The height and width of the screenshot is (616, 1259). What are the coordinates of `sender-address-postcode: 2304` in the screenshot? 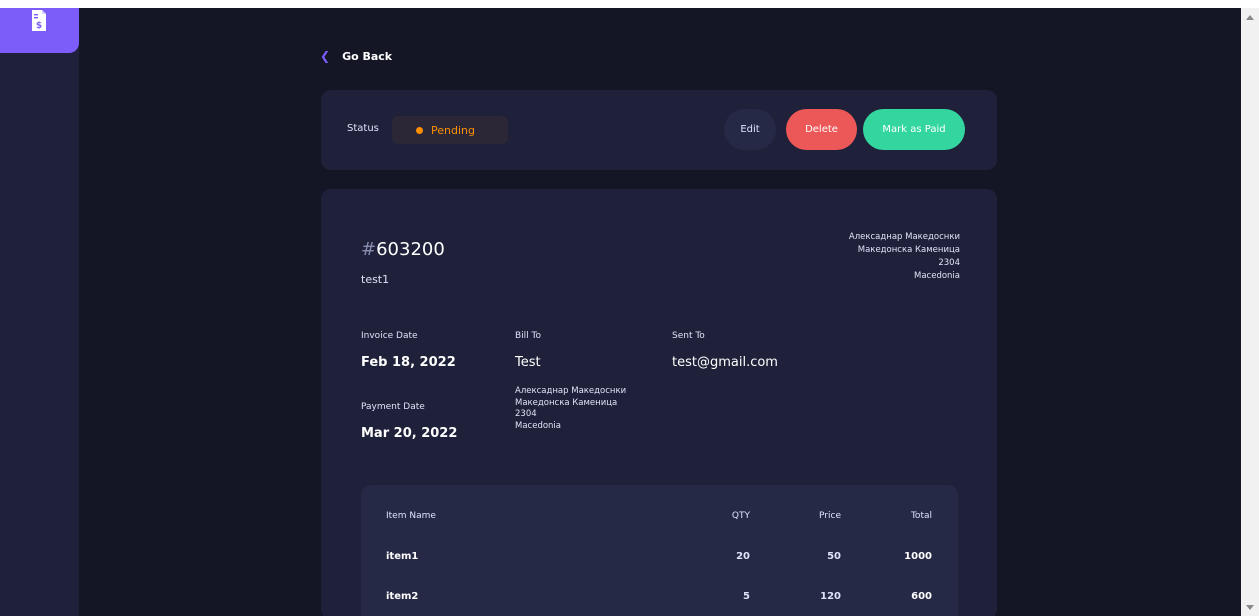 It's located at (949, 263).